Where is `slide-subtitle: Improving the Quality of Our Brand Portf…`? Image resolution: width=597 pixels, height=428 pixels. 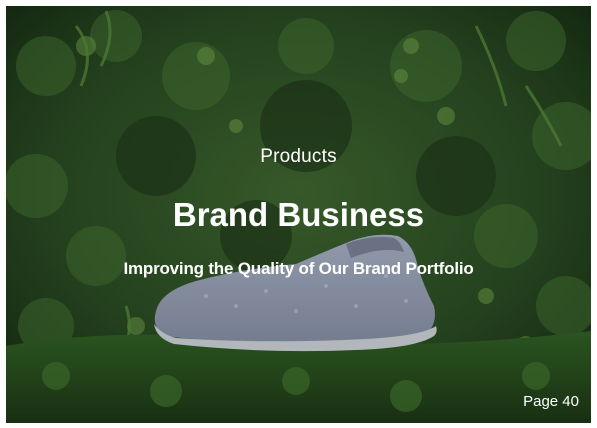 slide-subtitle: Improving the Quality of Our Brand Portf… is located at coordinates (298, 268).